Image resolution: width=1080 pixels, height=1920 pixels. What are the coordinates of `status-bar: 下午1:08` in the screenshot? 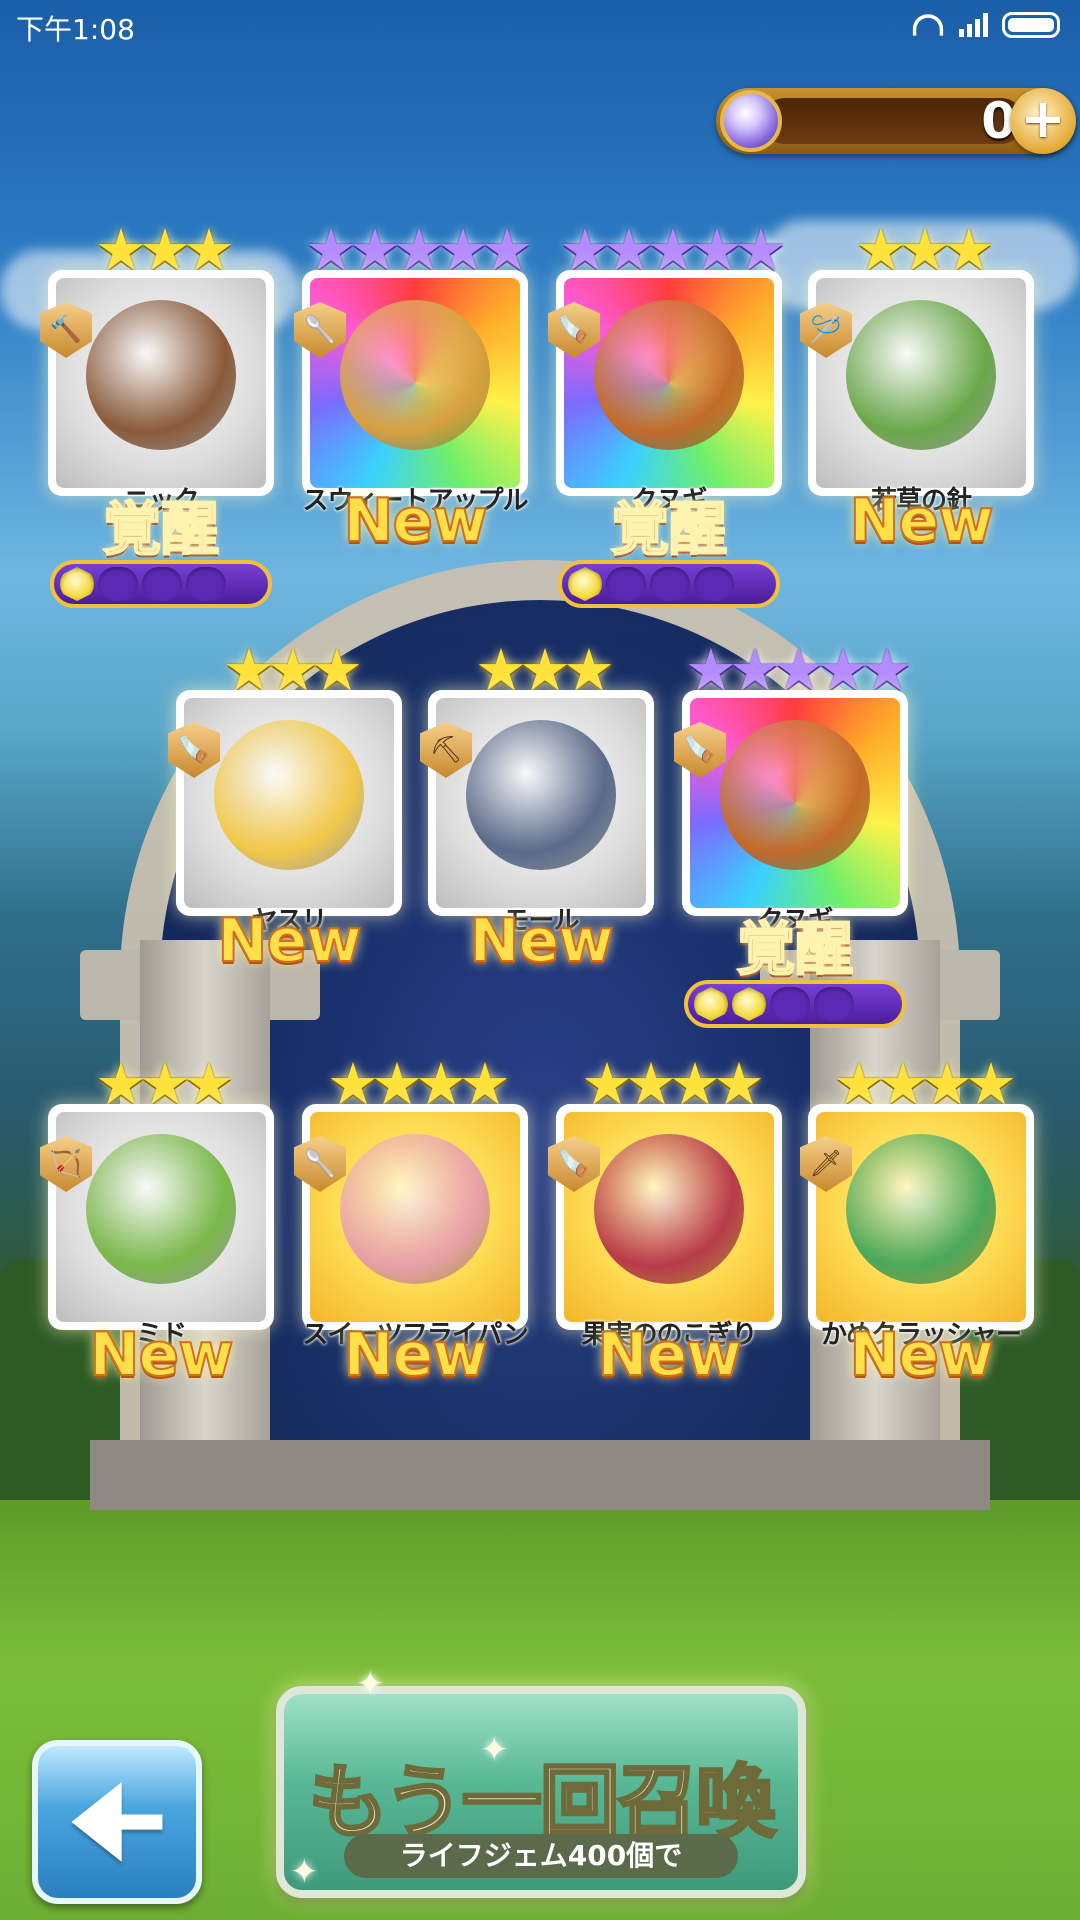 It's located at (540, 28).